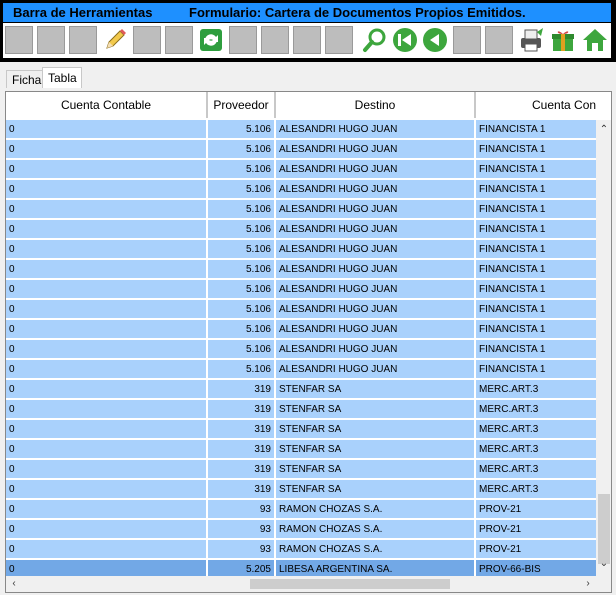 This screenshot has width=616, height=595. Describe the element at coordinates (595, 40) in the screenshot. I see `home-icon` at that location.